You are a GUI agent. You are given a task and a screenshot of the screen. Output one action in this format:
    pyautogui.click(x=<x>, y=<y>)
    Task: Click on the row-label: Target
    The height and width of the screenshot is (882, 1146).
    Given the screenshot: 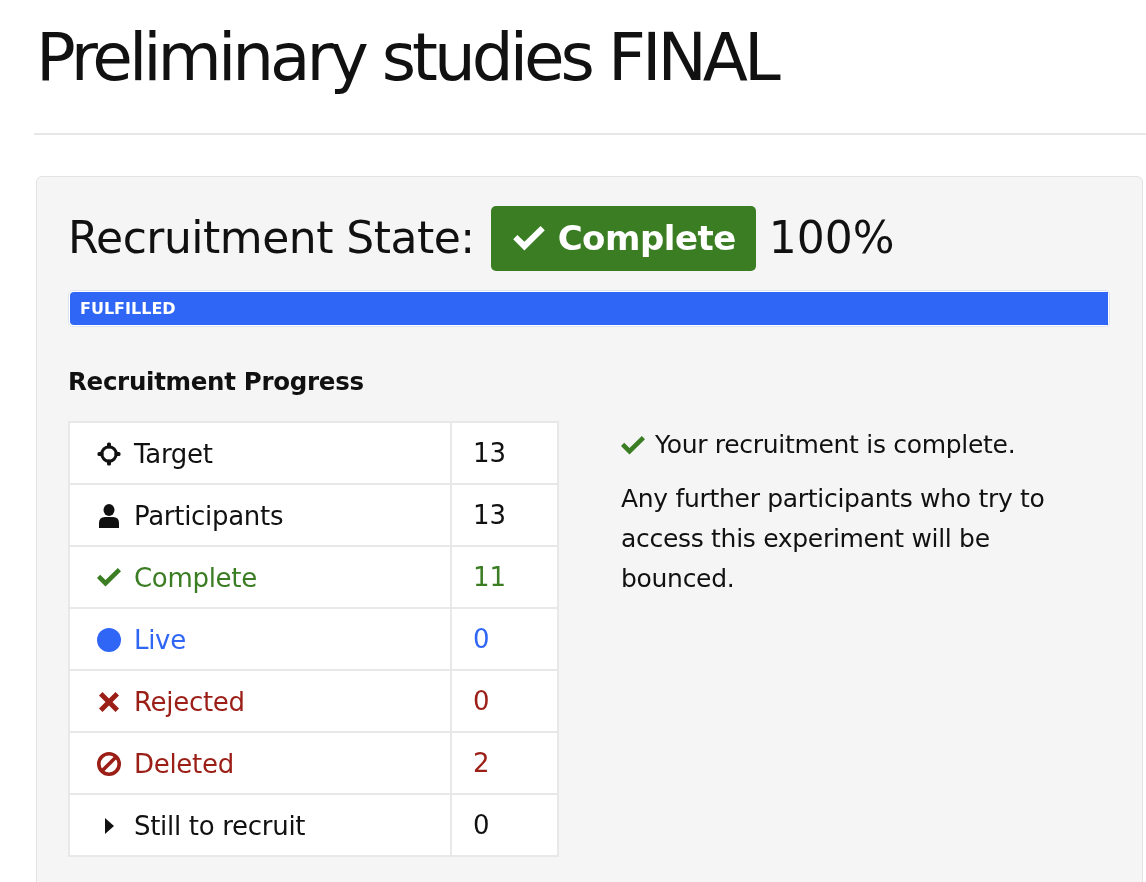 What is the action you would take?
    pyautogui.click(x=173, y=453)
    